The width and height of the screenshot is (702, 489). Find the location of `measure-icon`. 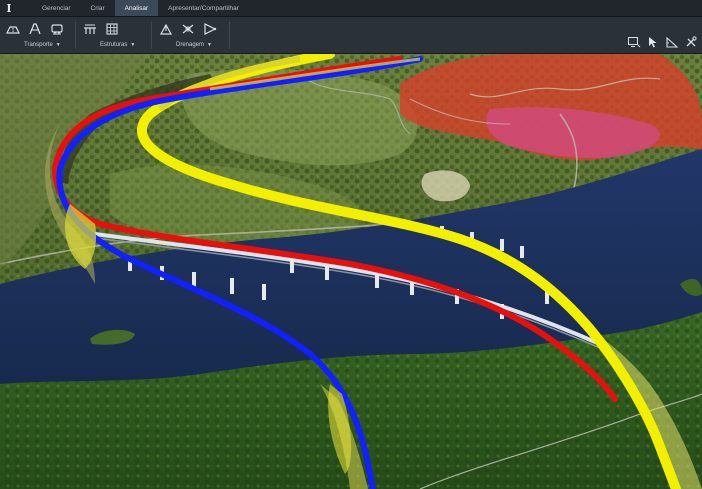

measure-icon is located at coordinates (671, 42).